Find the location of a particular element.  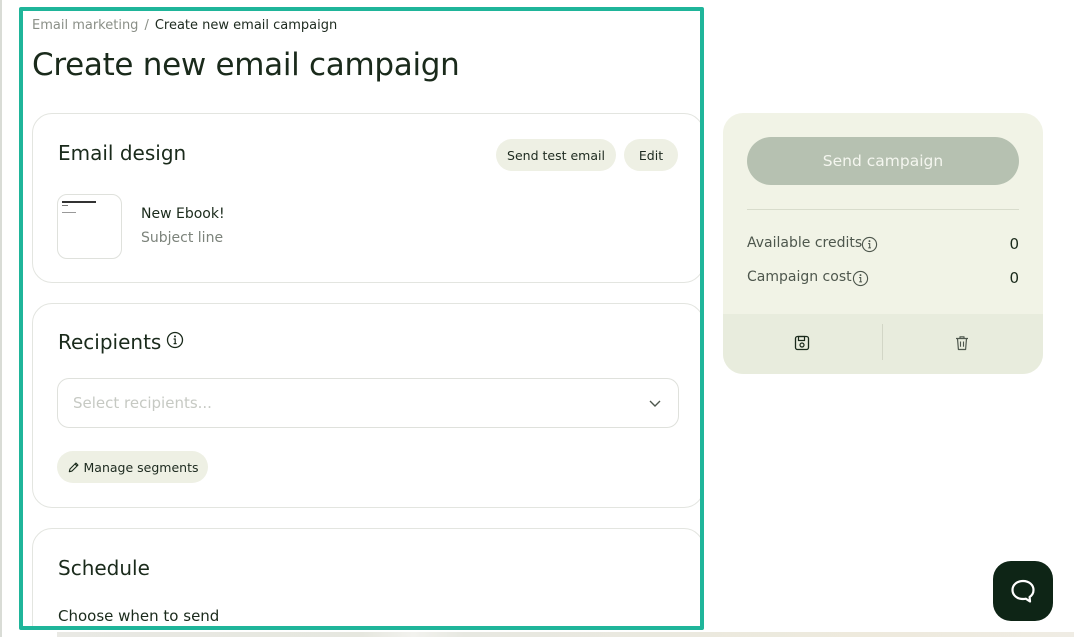

panel-footer is located at coordinates (883, 344).